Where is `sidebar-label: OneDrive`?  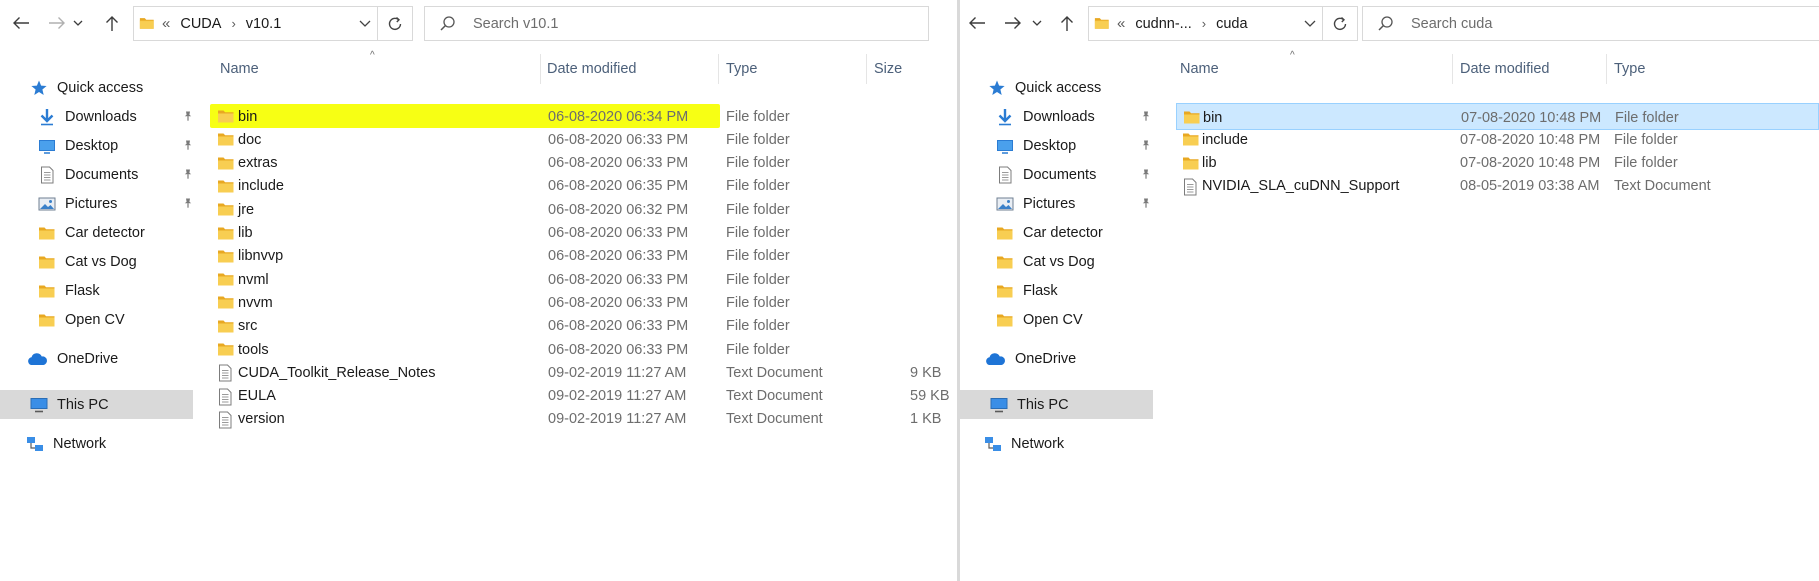
sidebar-label: OneDrive is located at coordinates (1046, 359).